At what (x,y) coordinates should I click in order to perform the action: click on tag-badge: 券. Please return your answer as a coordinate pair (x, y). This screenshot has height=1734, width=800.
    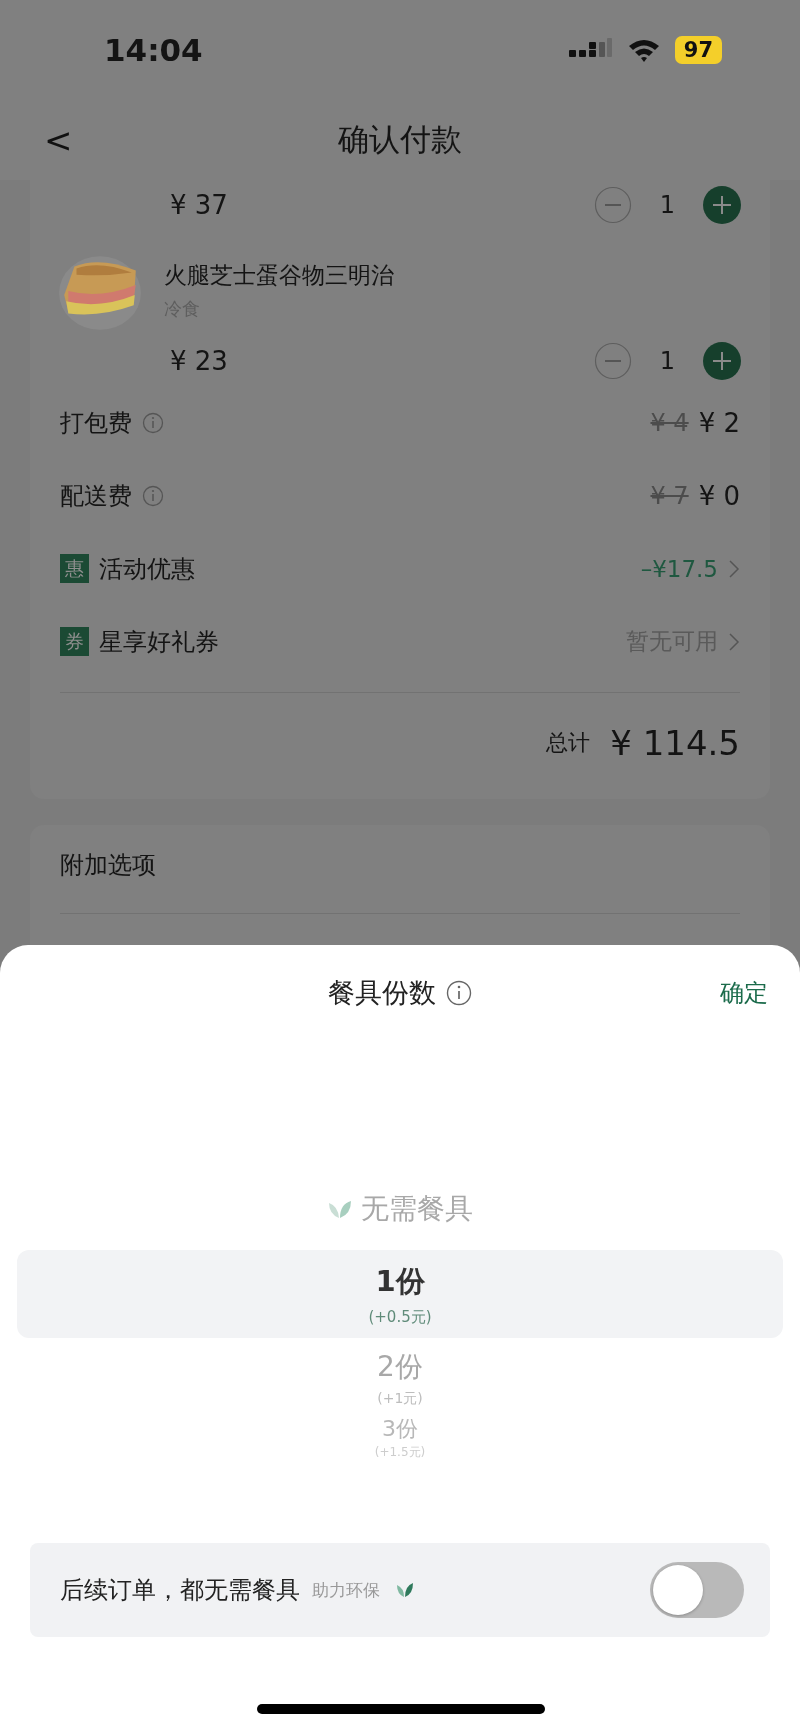
    Looking at the image, I should click on (74, 641).